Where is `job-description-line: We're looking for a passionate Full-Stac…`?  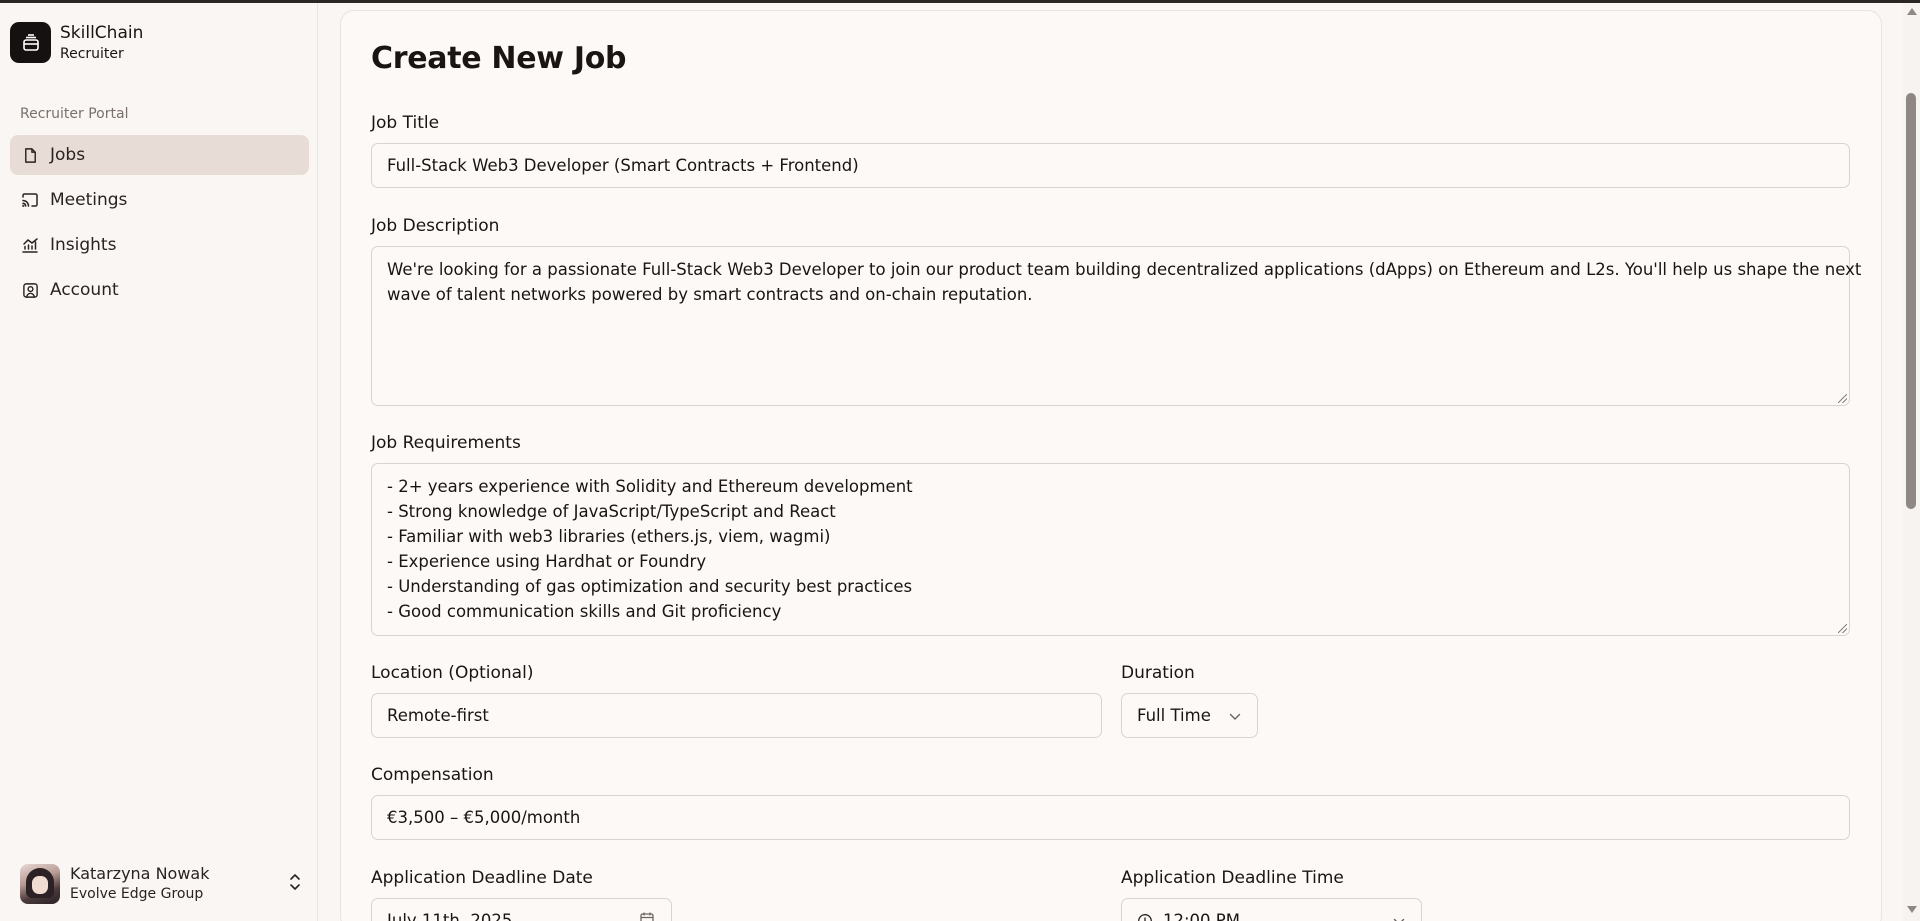 job-description-line: We're looking for a passionate Full-Stac… is located at coordinates (1124, 269).